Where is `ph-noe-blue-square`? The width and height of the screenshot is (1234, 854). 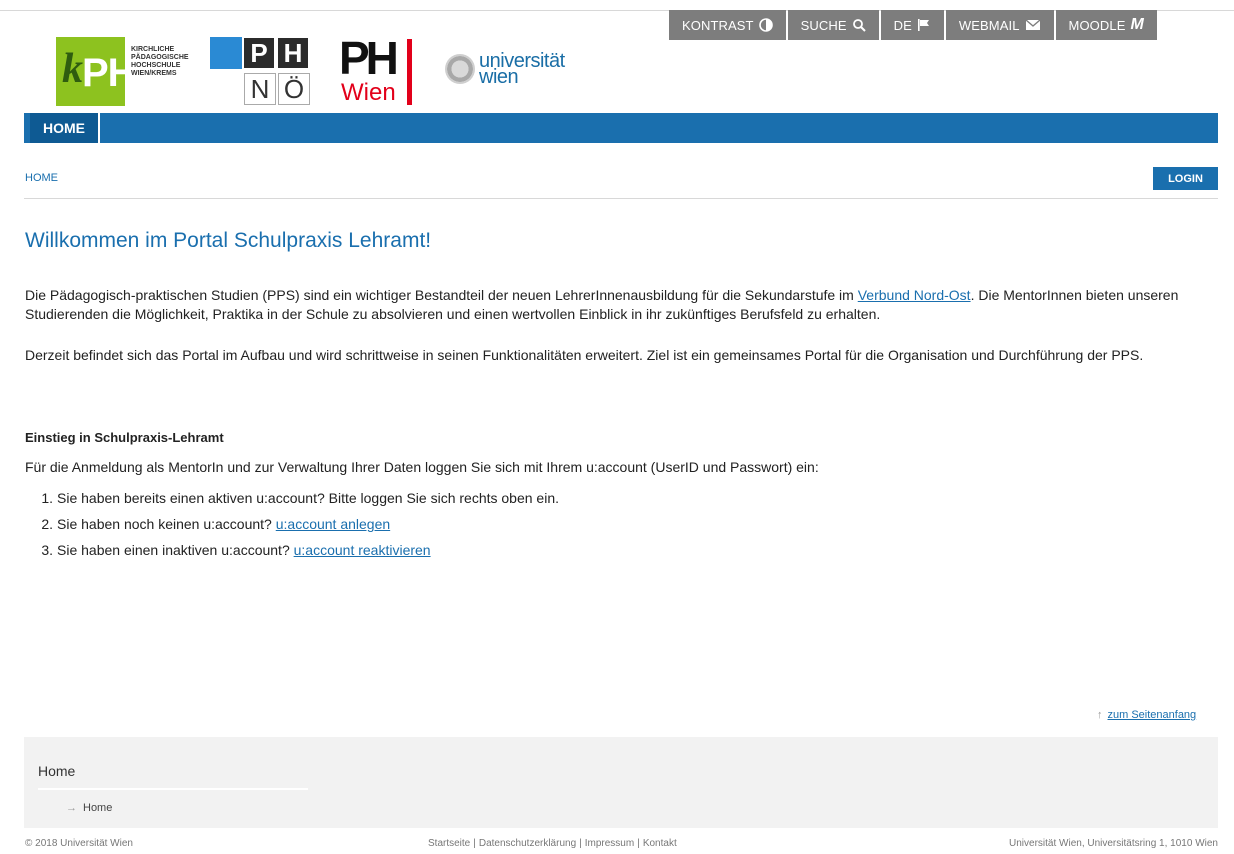 ph-noe-blue-square is located at coordinates (226, 53).